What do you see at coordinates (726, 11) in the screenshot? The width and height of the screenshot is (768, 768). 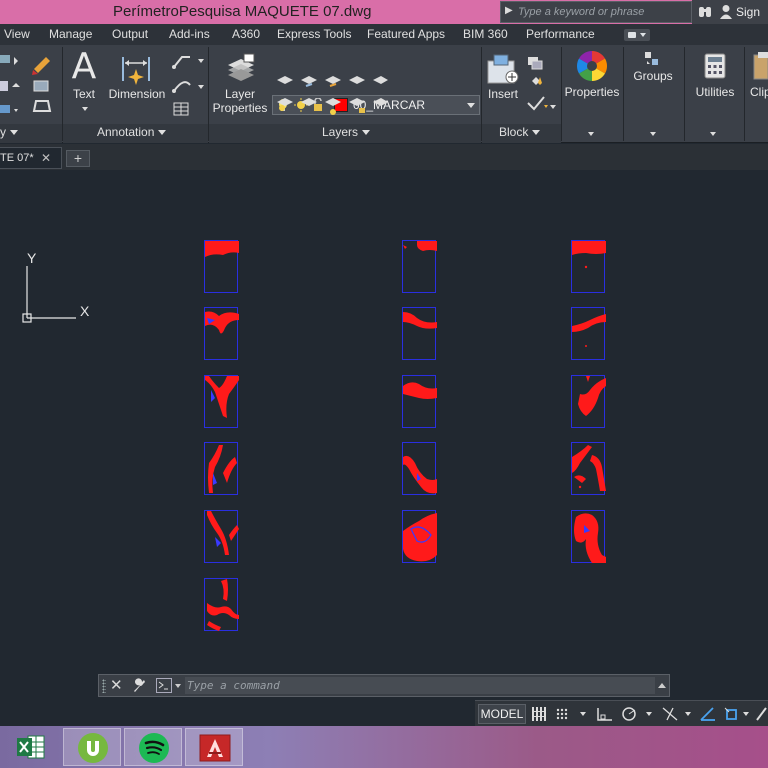 I see `user-icon` at bounding box center [726, 11].